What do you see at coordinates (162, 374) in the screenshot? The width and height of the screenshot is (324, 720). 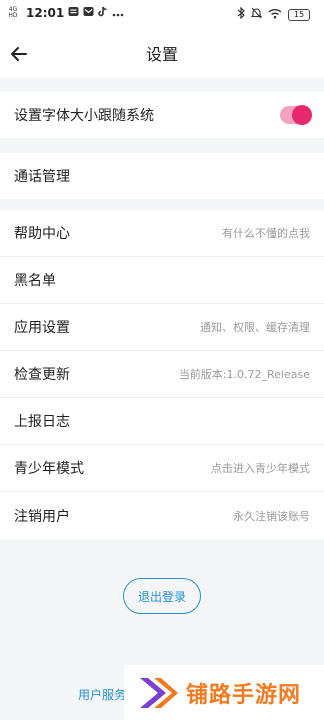 I see `settings-row-check-update: 检查更新 当前版本:1.0.72_Release` at bounding box center [162, 374].